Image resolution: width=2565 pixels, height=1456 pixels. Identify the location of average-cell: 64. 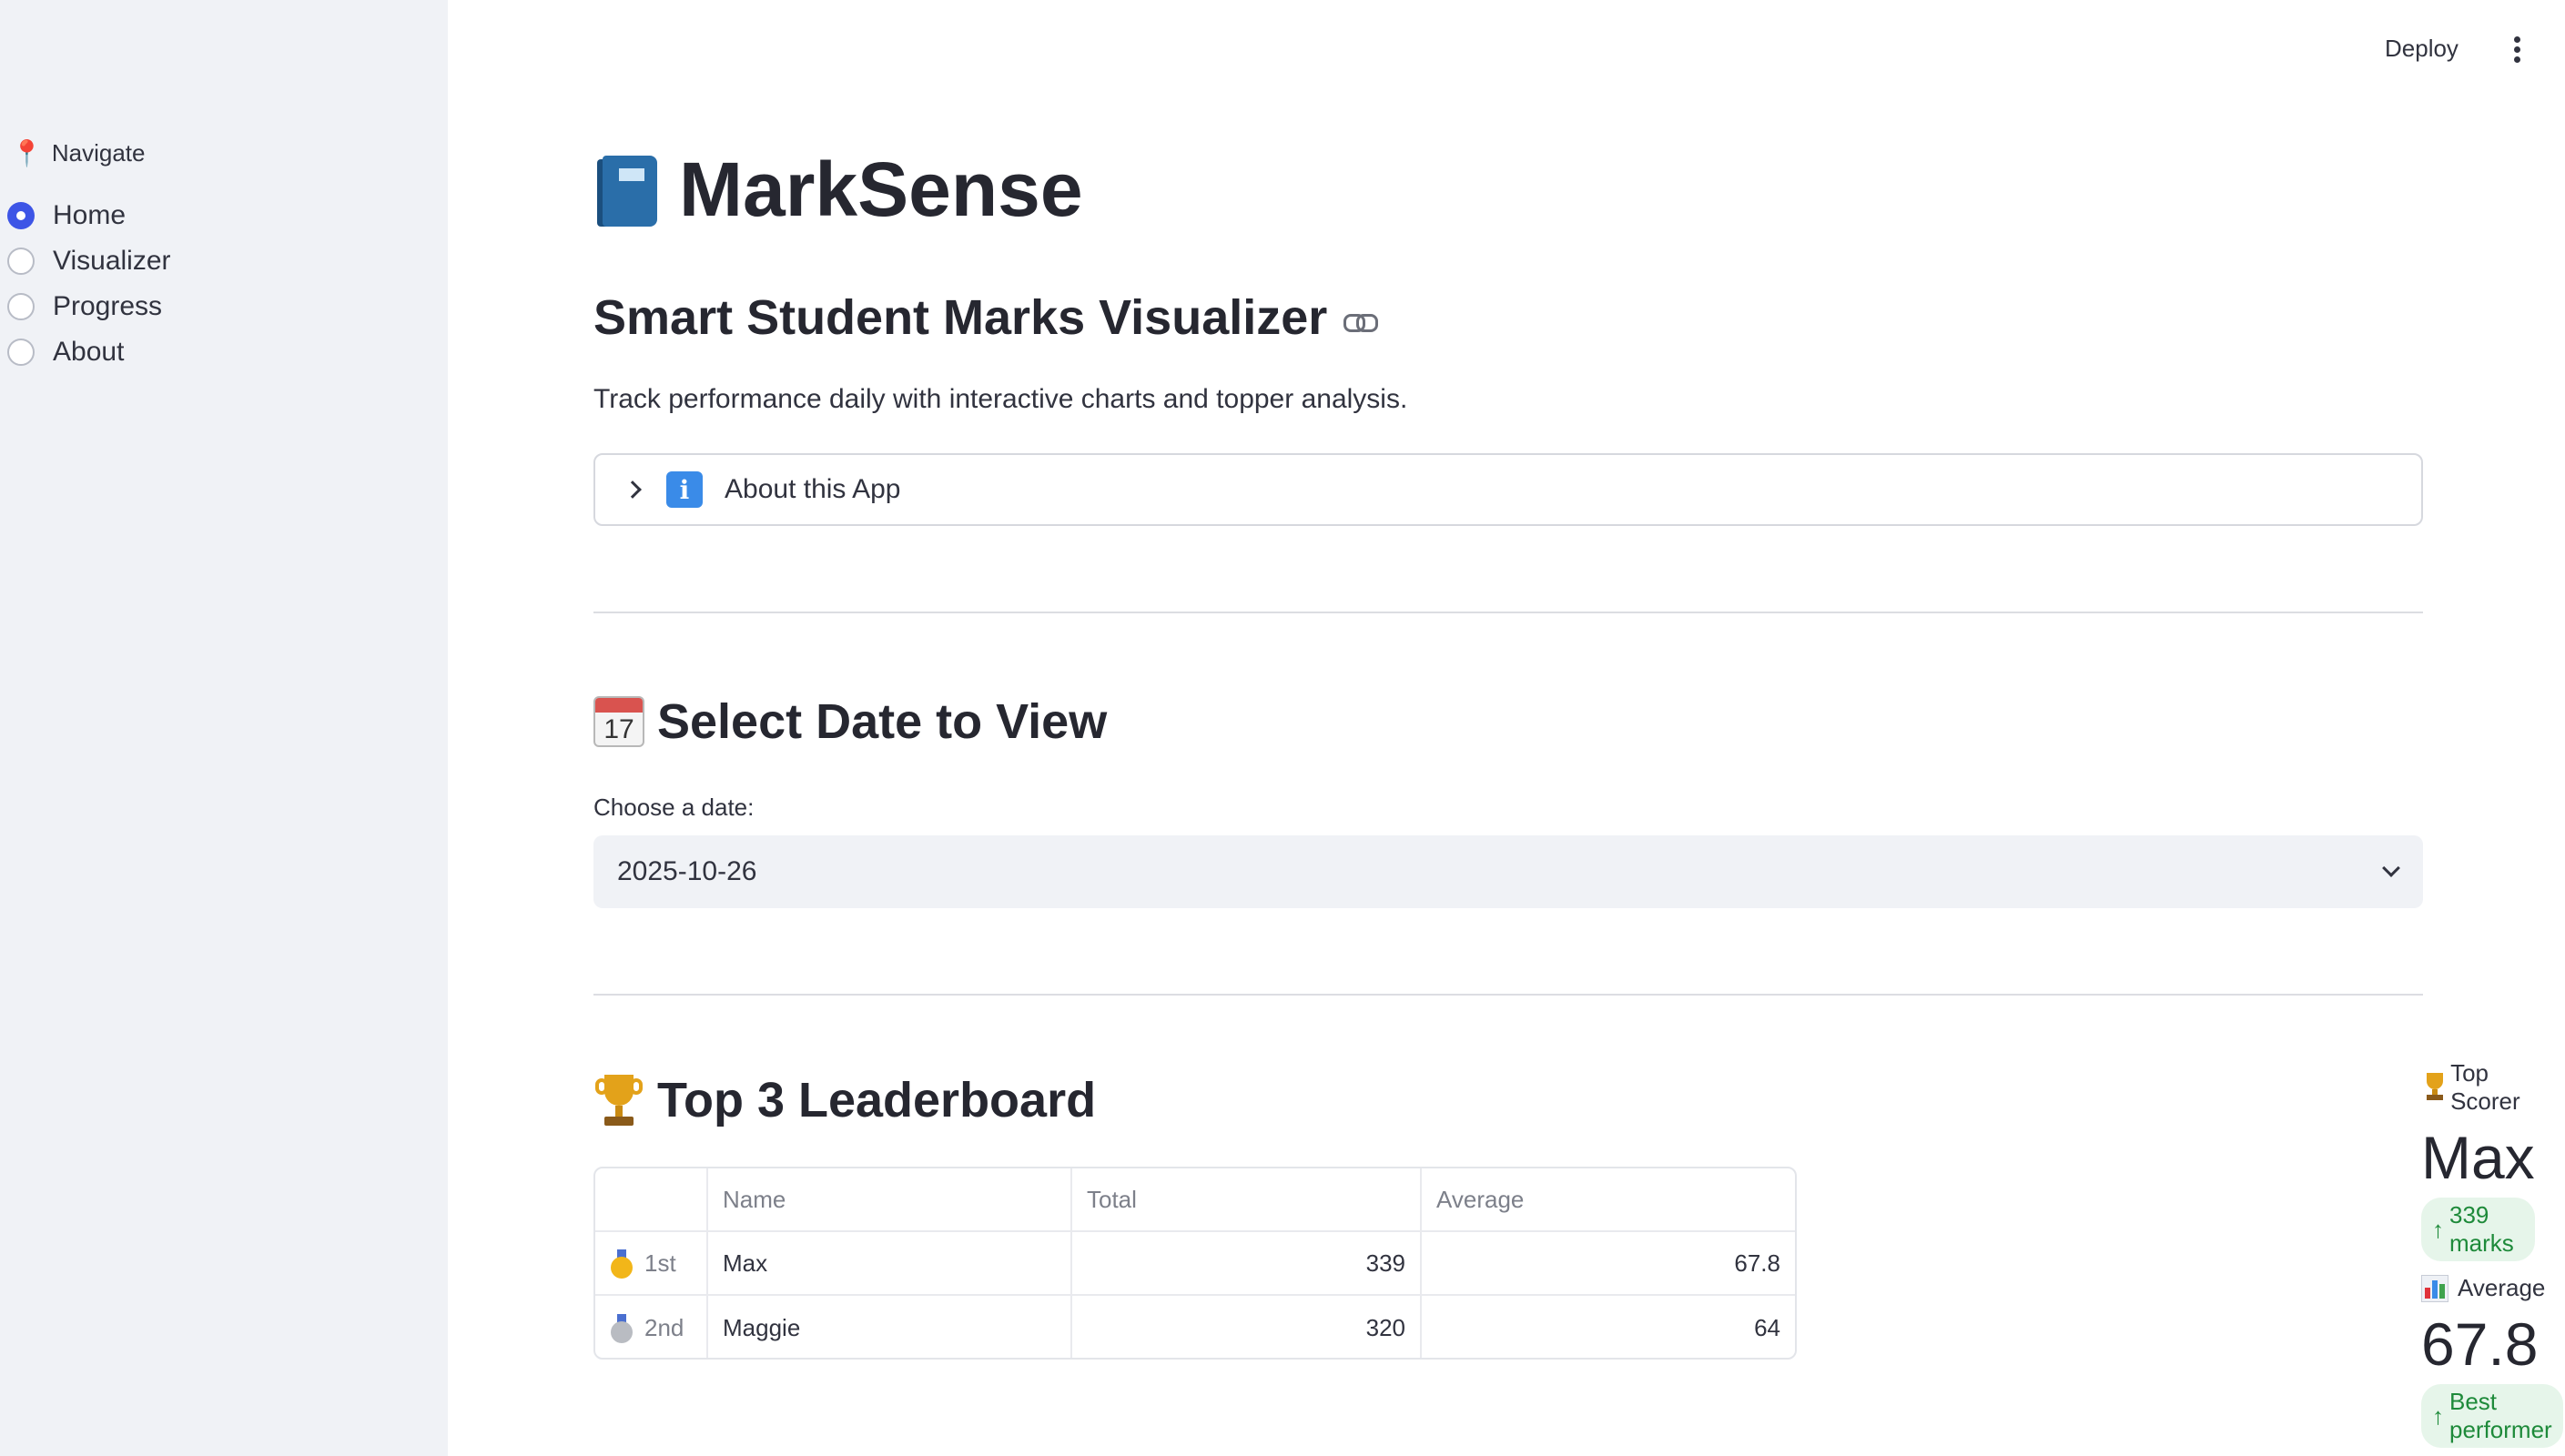
(1608, 1327).